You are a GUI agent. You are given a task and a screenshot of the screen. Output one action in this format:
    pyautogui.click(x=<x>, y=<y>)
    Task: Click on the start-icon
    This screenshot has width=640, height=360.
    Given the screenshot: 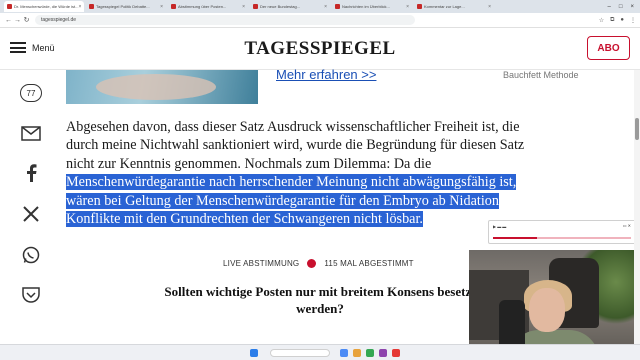 What is the action you would take?
    pyautogui.click(x=254, y=353)
    